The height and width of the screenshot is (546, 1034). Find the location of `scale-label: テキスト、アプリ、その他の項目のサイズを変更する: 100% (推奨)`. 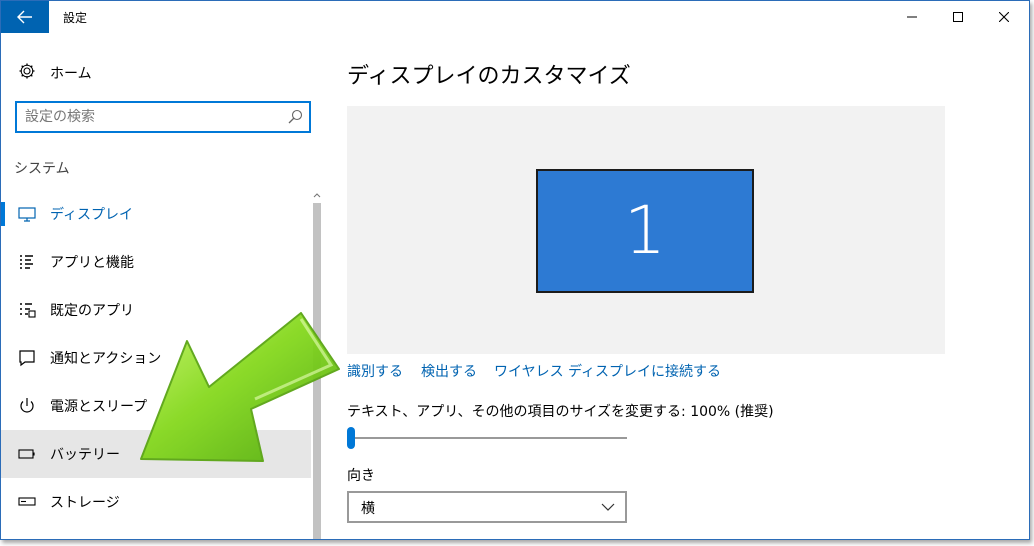

scale-label: テキスト、アプリ、その他の項目のサイズを変更する: 100% (推奨) is located at coordinates (560, 412).